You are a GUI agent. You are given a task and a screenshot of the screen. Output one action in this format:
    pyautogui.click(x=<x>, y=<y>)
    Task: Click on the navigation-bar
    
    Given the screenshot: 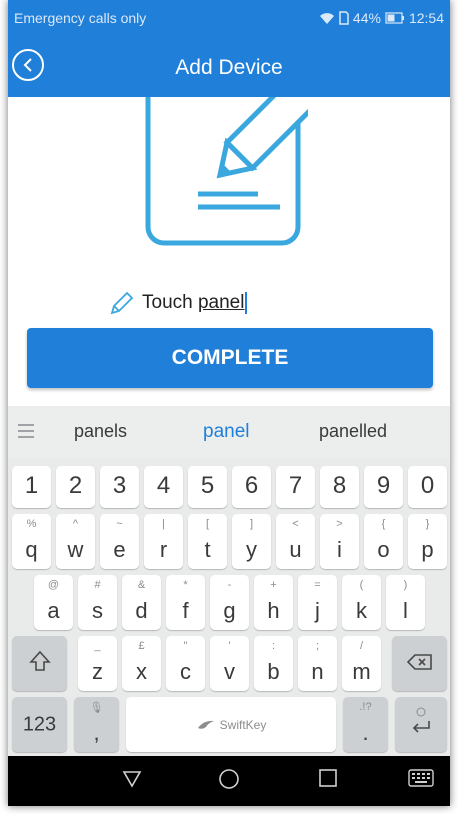 What is the action you would take?
    pyautogui.click(x=229, y=781)
    